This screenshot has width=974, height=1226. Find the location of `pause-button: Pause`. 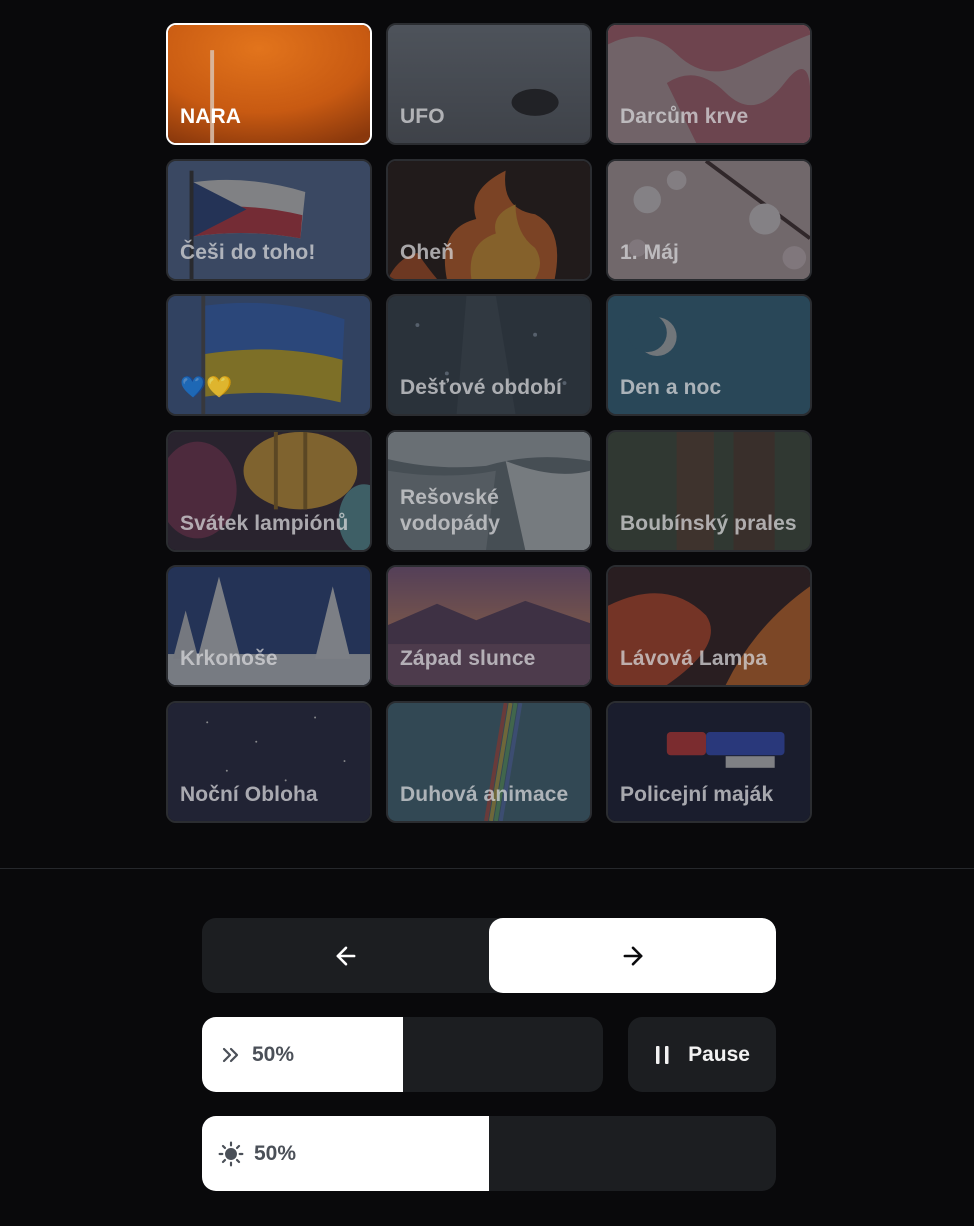

pause-button: Pause is located at coordinates (702, 1054).